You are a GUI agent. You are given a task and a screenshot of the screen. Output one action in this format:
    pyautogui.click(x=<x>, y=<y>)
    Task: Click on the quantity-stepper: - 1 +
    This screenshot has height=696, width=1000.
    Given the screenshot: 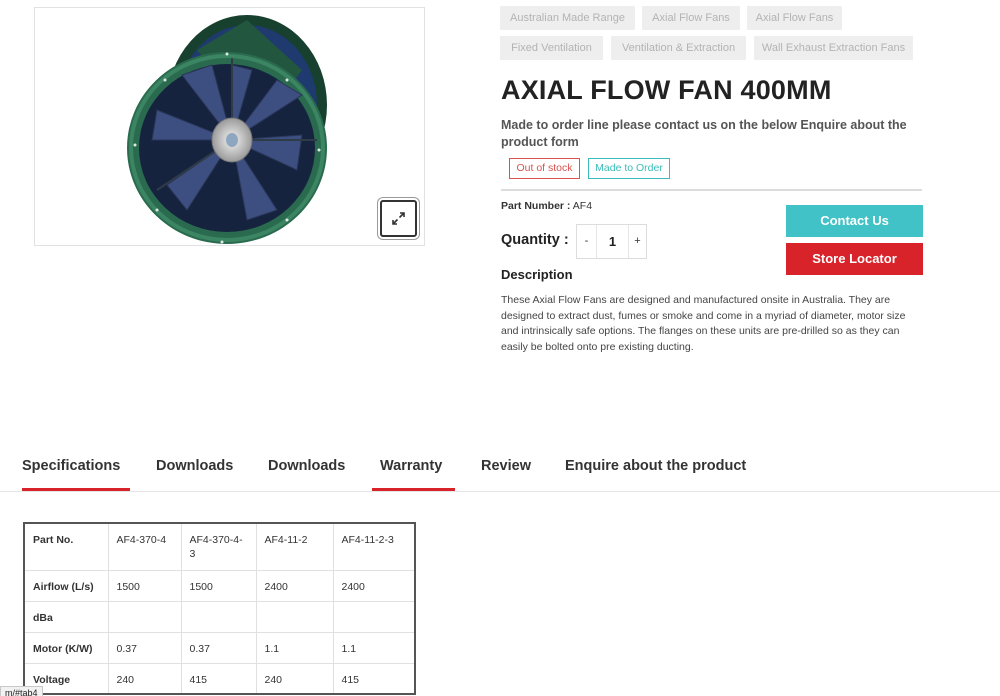 What is the action you would take?
    pyautogui.click(x=611, y=241)
    